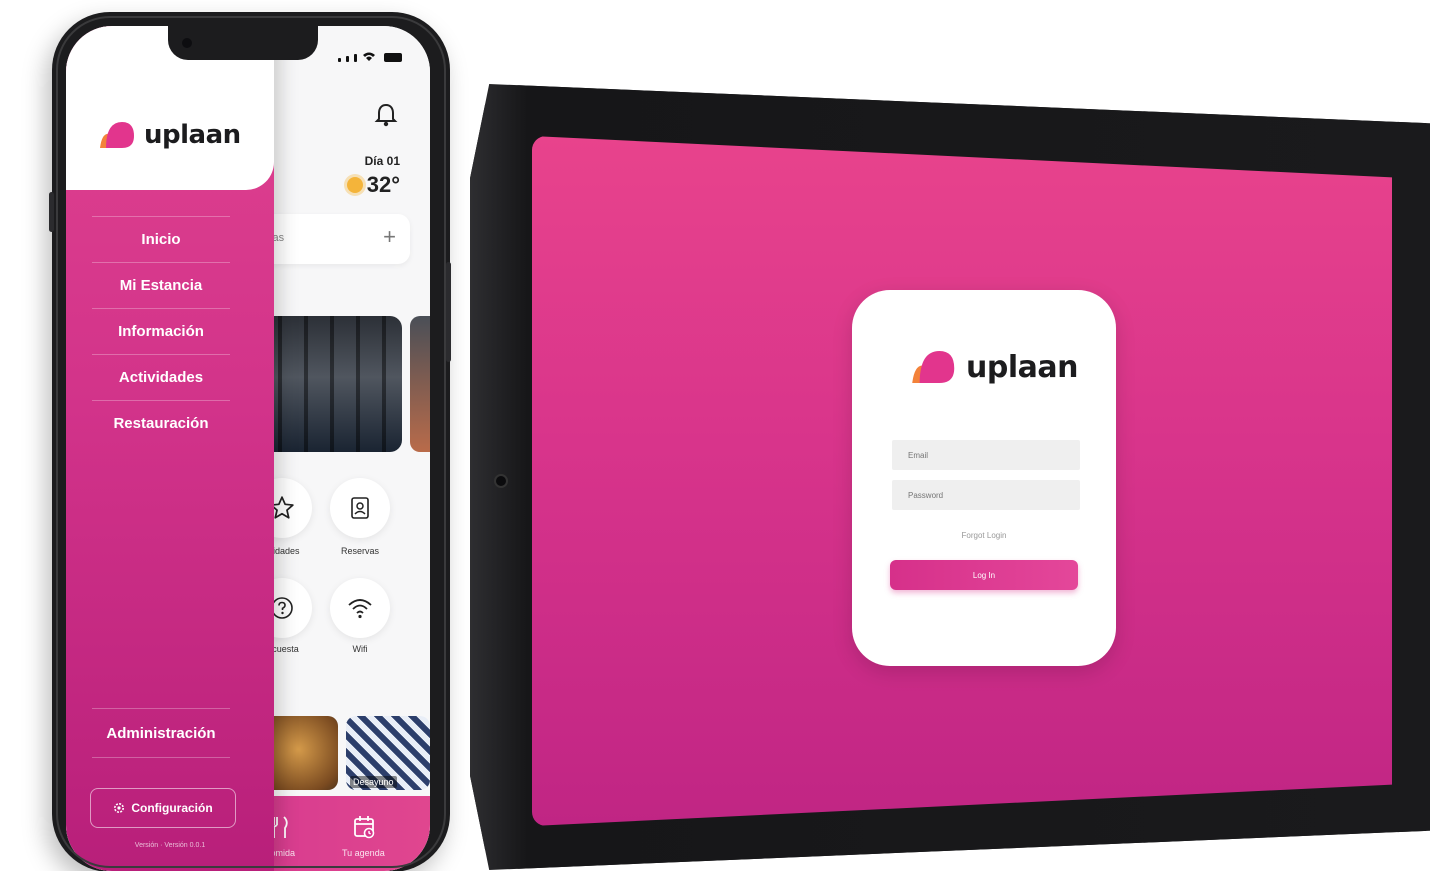 The image size is (1454, 871). What do you see at coordinates (119, 808) in the screenshot?
I see `gear-icon` at bounding box center [119, 808].